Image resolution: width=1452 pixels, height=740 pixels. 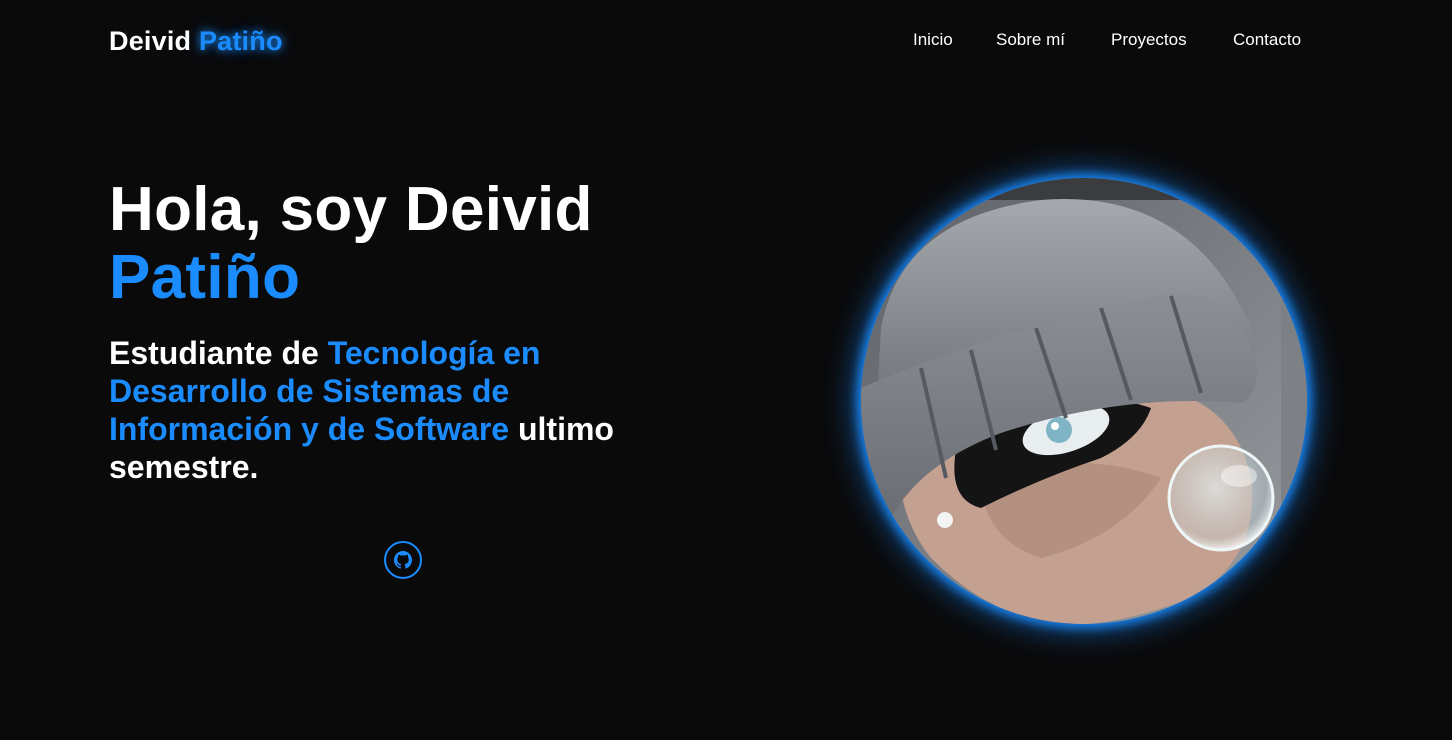 I want to click on main-nav: Inicio Sobre mí Proyectos Contacto, so click(x=726, y=42).